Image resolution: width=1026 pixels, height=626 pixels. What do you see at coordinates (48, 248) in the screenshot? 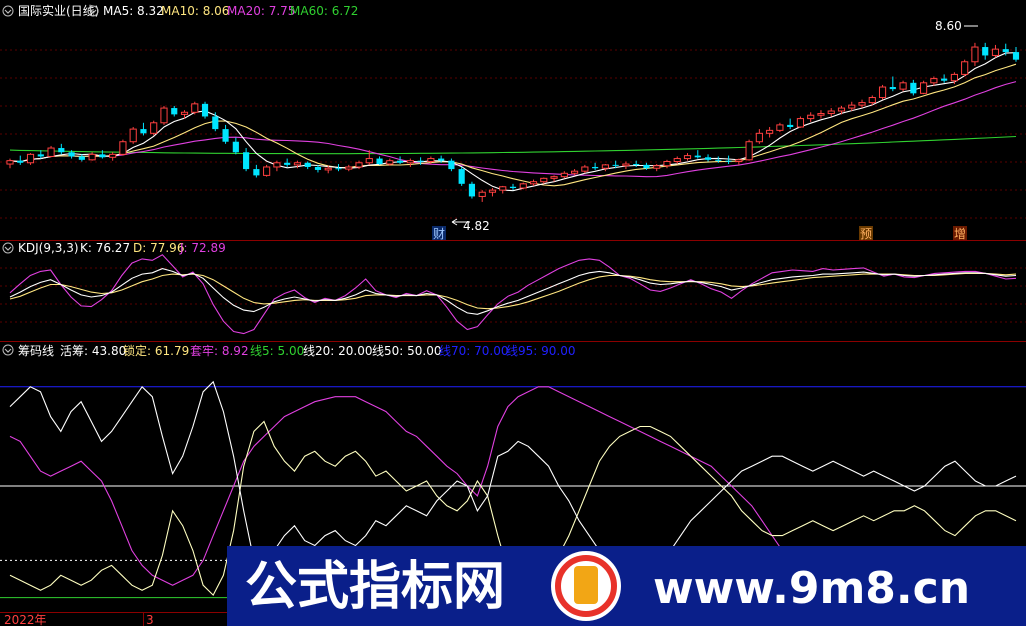
I see `kdj-title: KDJ(9,3,3)` at bounding box center [48, 248].